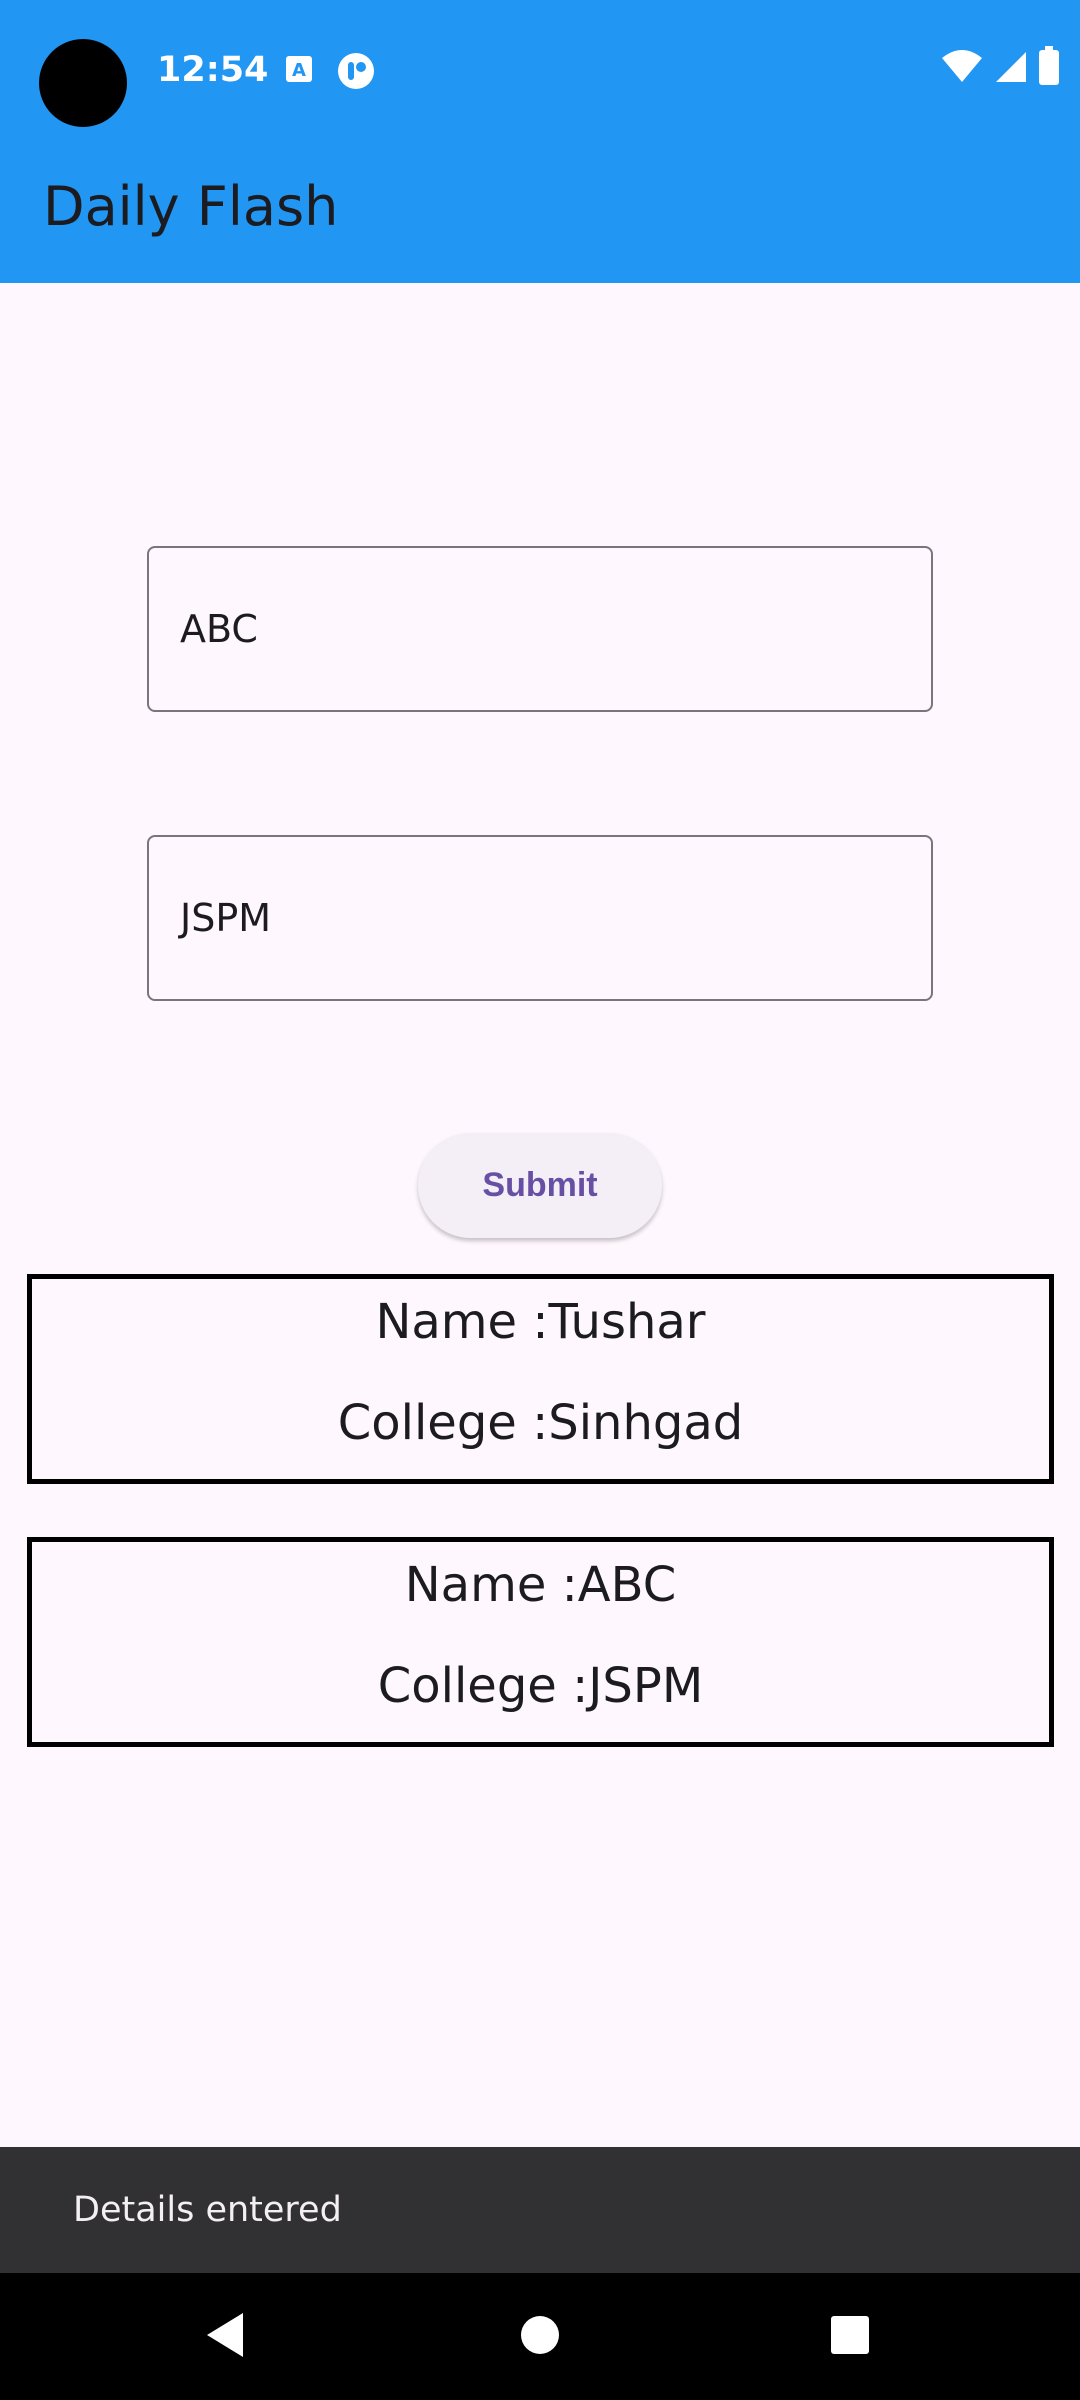 This screenshot has height=2400, width=1080. Describe the element at coordinates (540, 629) in the screenshot. I see `name-input: ABC` at that location.